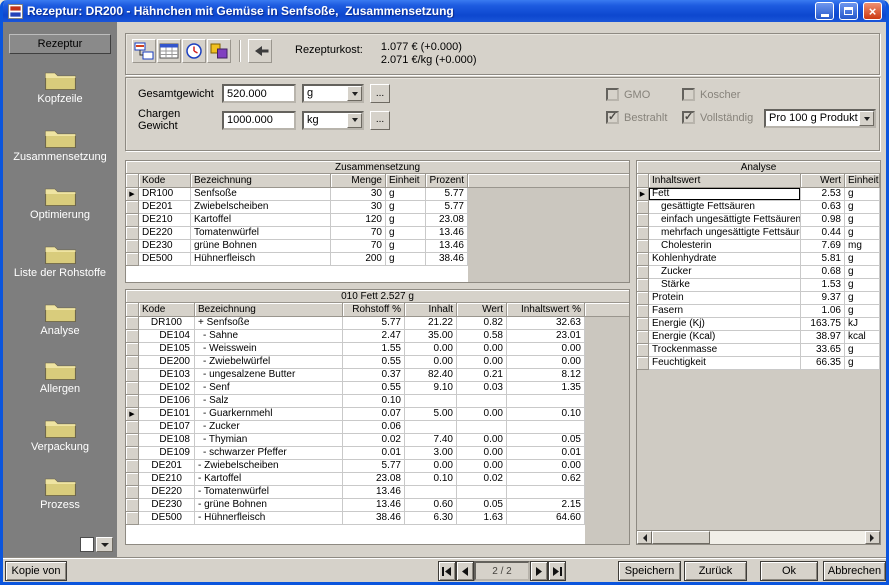  I want to click on checkbox-bestrahlt: Bestrahlt, so click(636, 117).